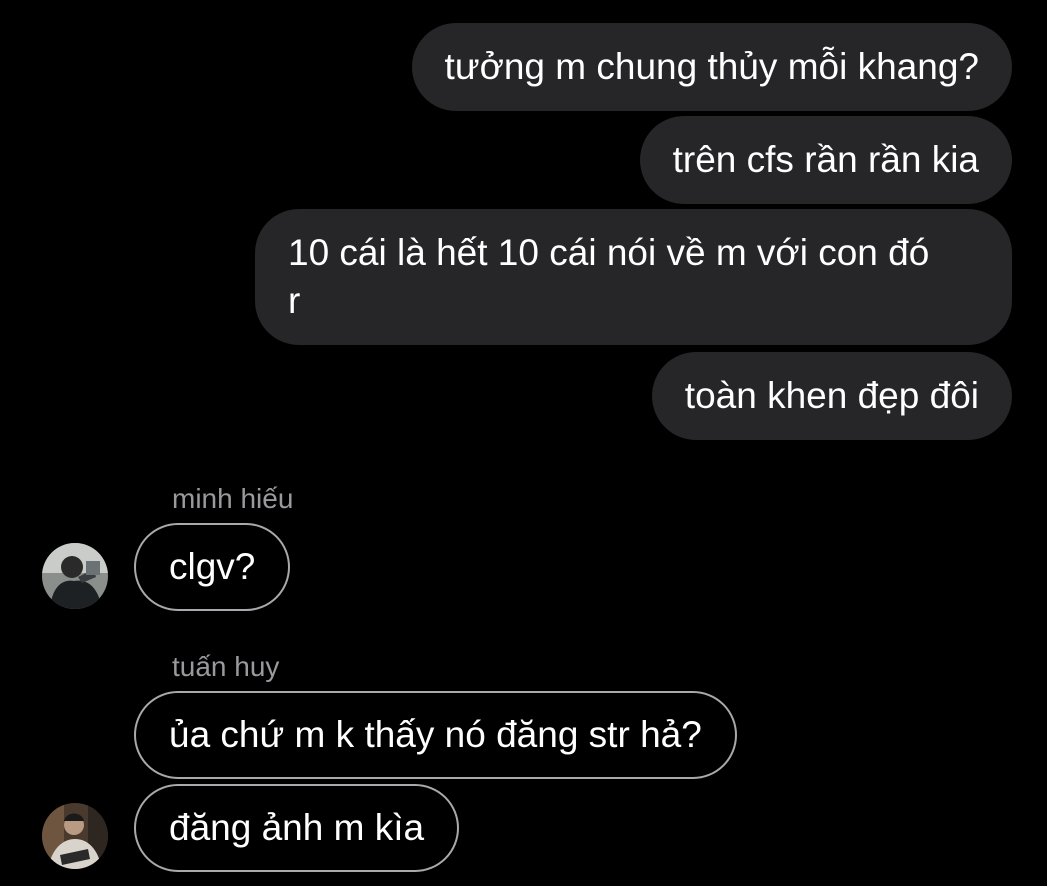 The height and width of the screenshot is (886, 1047). Describe the element at coordinates (212, 567) in the screenshot. I see `incoming-message: clgv?` at that location.